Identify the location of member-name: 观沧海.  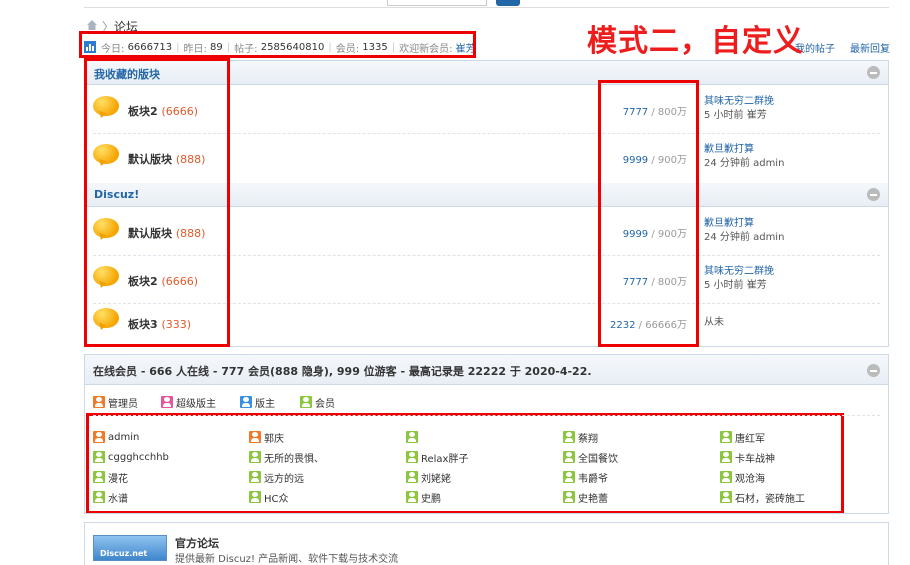
(750, 477).